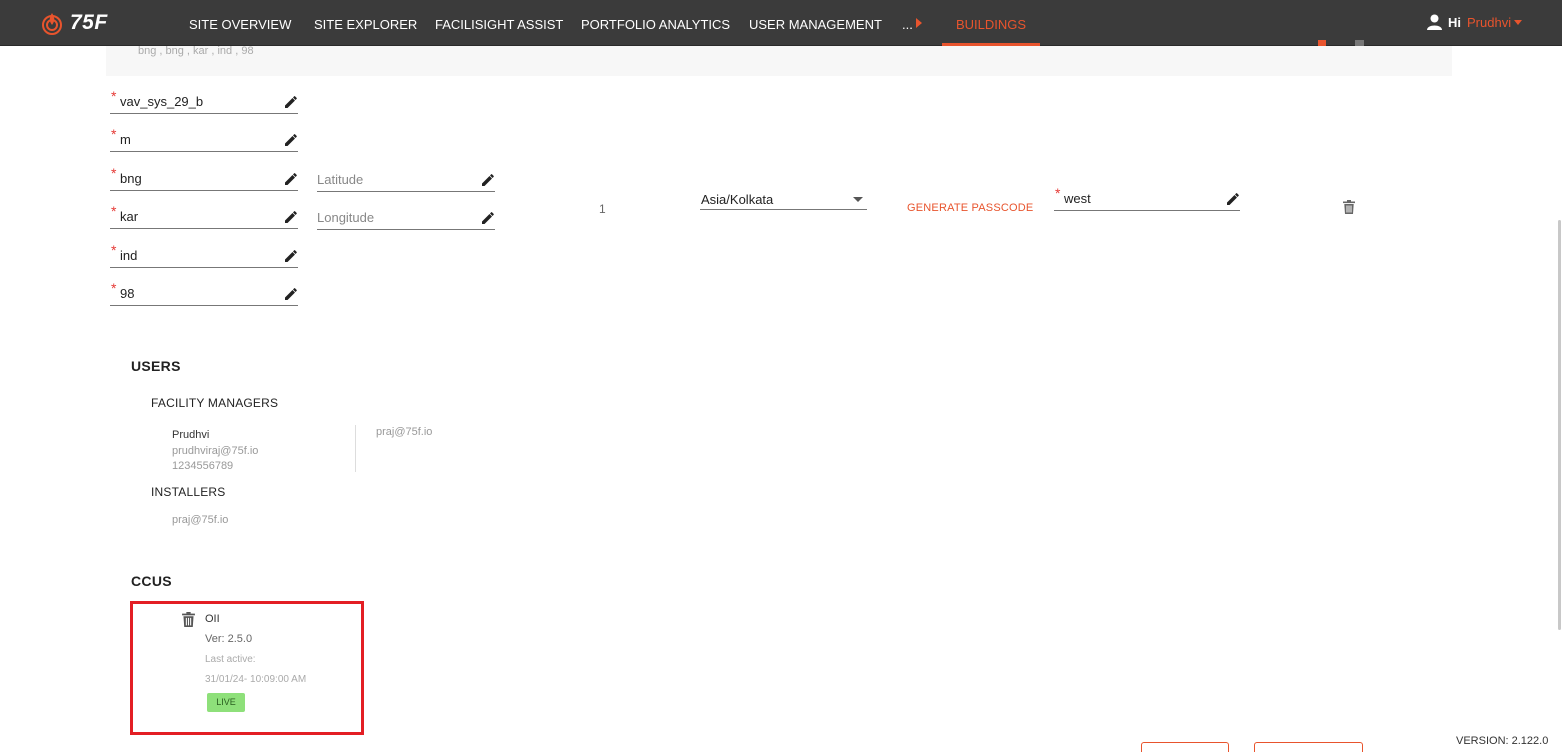 The height and width of the screenshot is (752, 1562). I want to click on nav-facilisight-assist: FACILISIGHT ASSIST, so click(499, 23).